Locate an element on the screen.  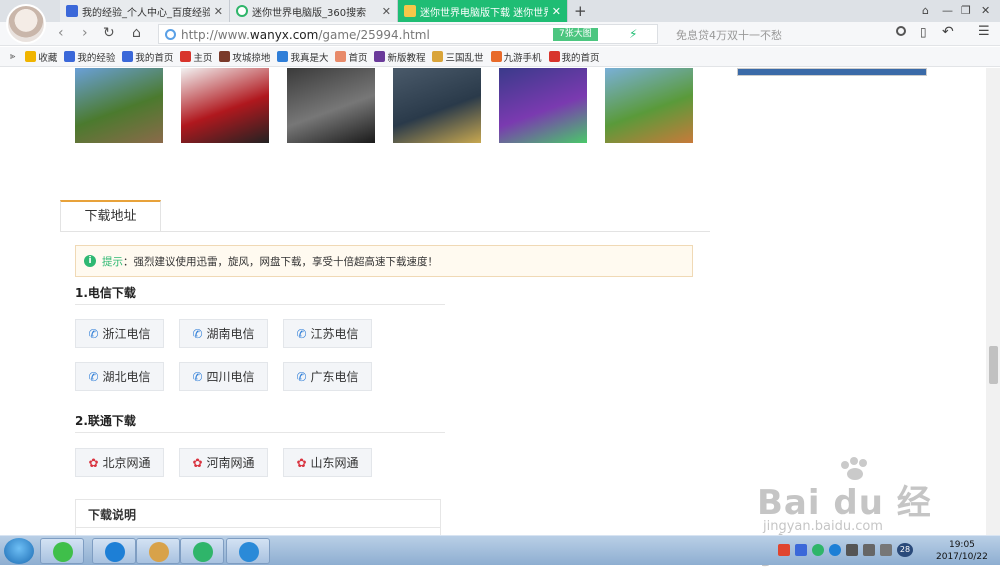
bookmark-item: 九游手机 is located at coordinates (516, 57).